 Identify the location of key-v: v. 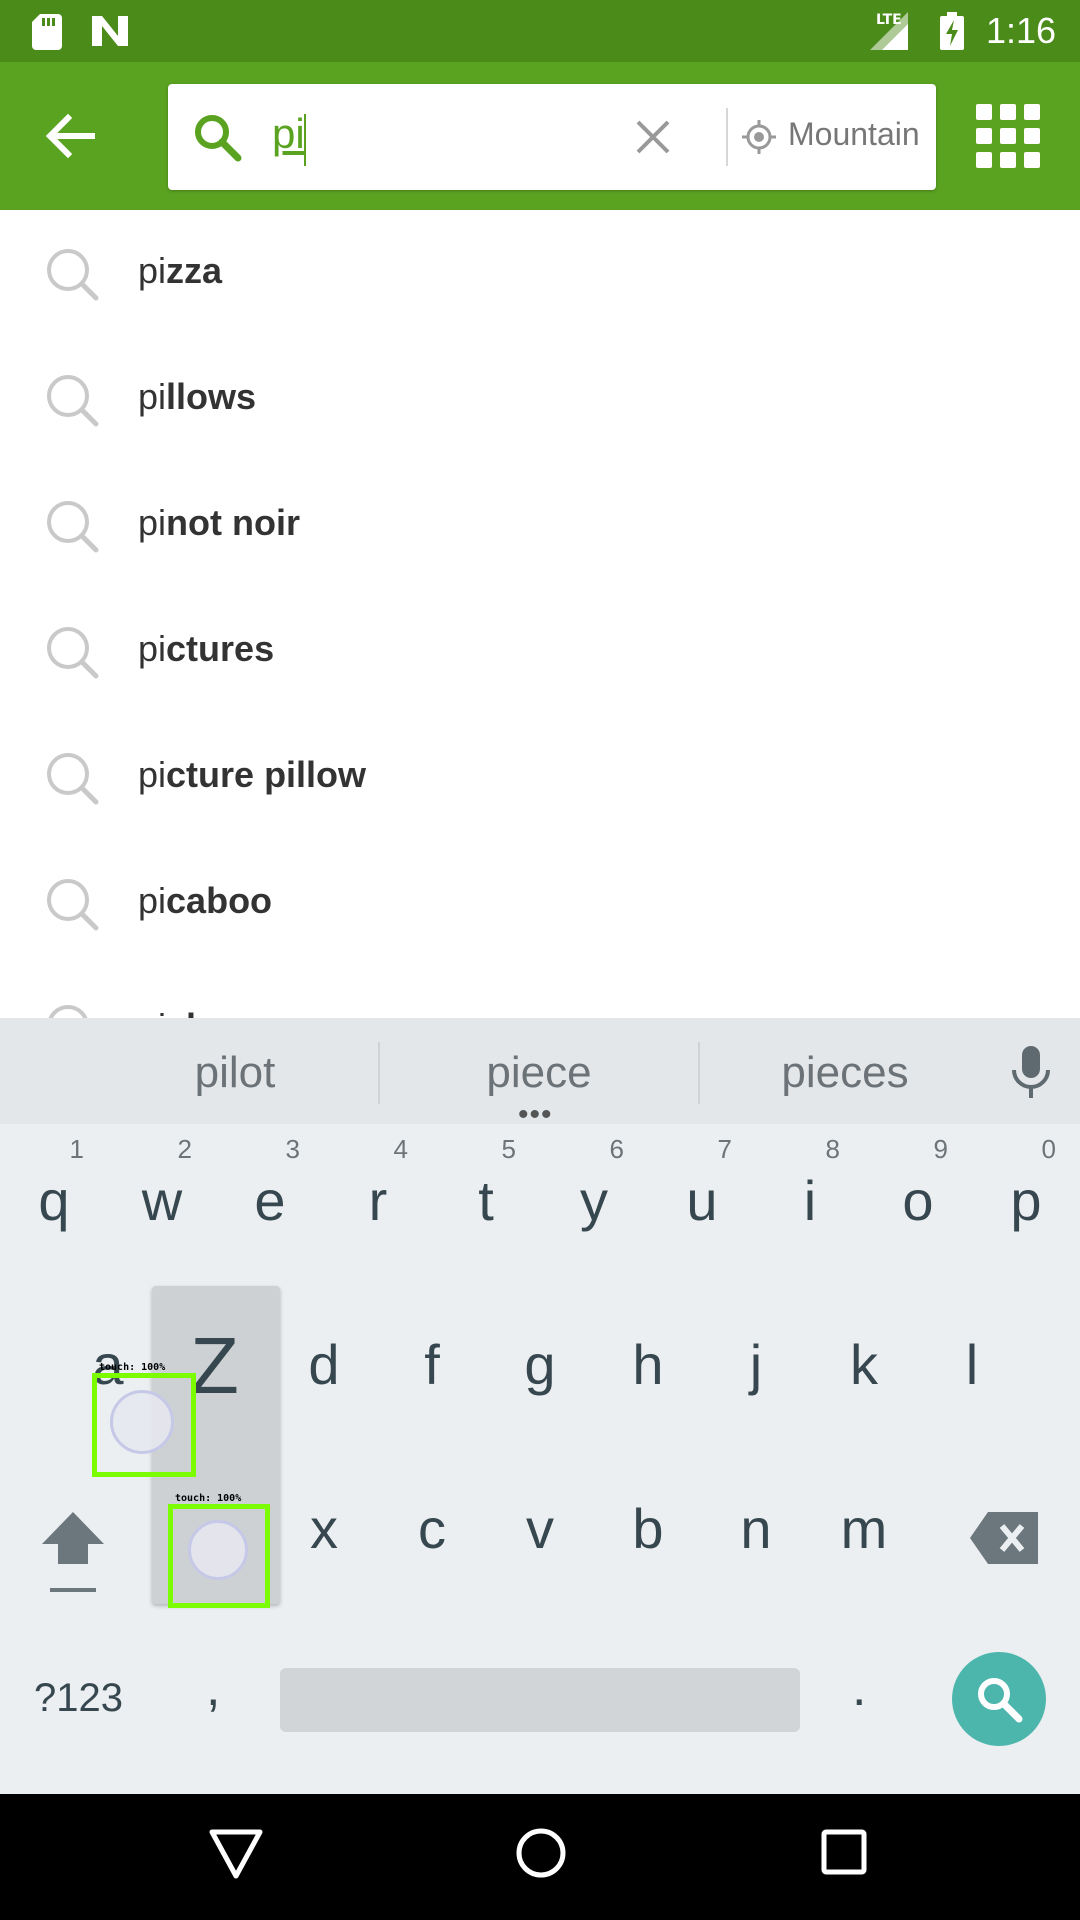
(540, 1528).